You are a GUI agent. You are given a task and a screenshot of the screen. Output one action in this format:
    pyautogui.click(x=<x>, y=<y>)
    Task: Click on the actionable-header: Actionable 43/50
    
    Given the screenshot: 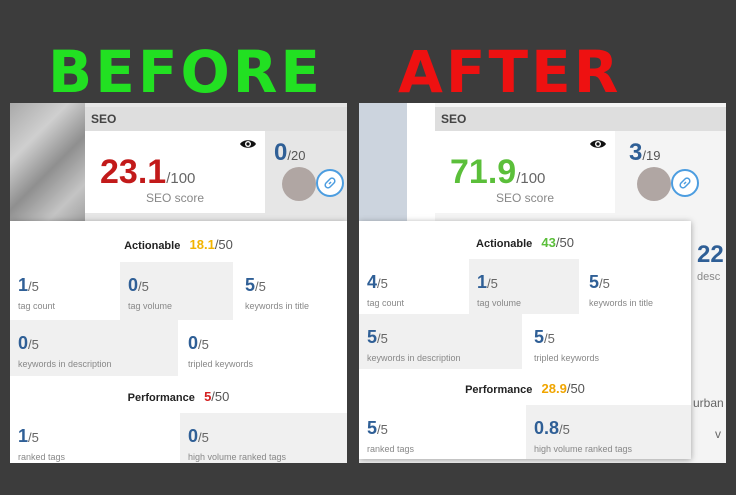 What is the action you would take?
    pyautogui.click(x=525, y=242)
    